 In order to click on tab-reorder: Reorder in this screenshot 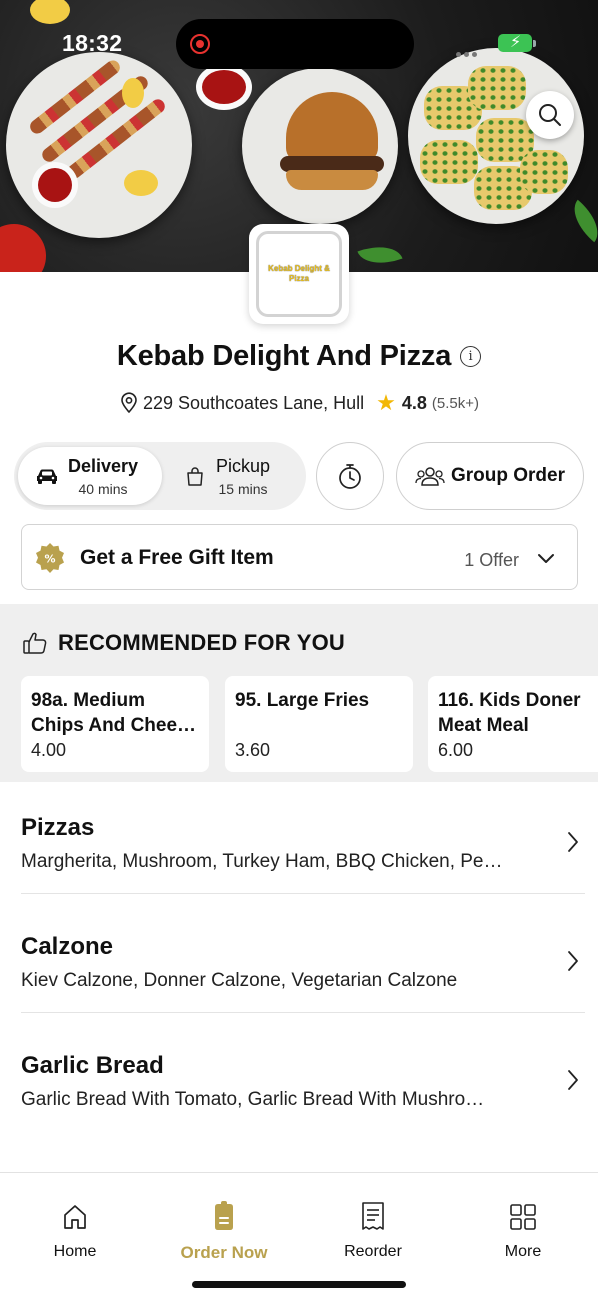, I will do `click(373, 1228)`.